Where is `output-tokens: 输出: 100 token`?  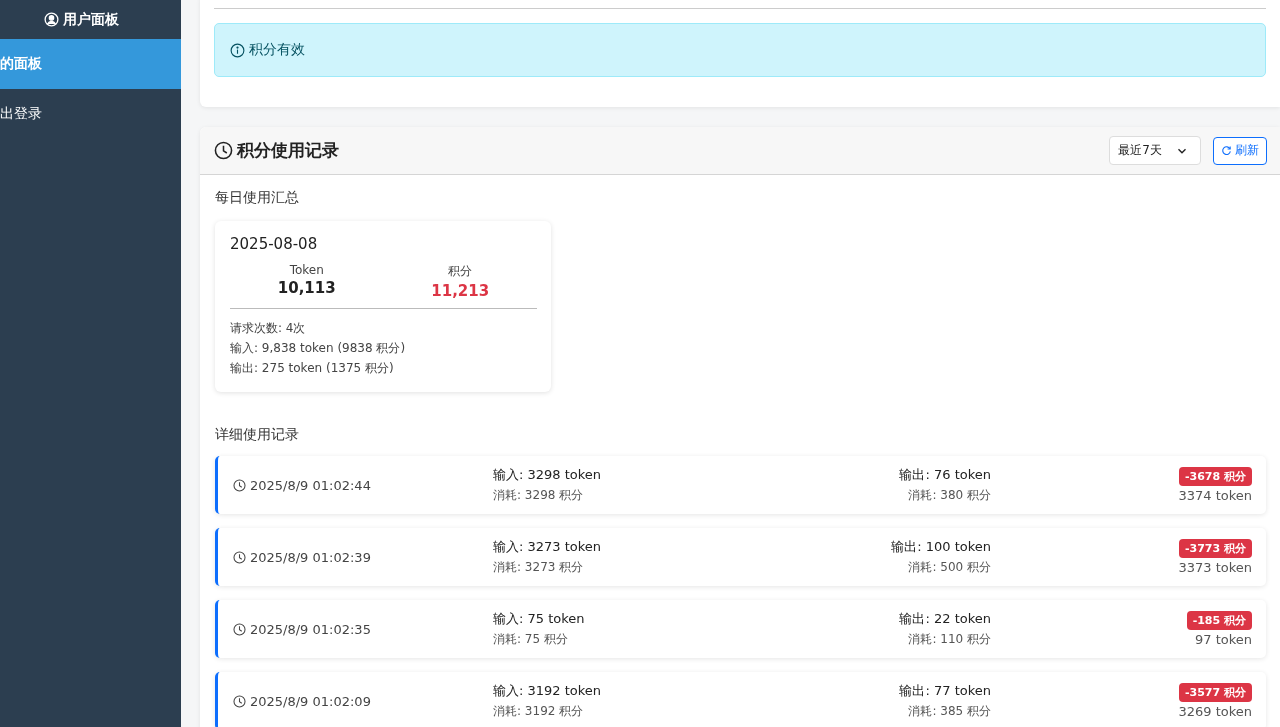
output-tokens: 输出: 100 token is located at coordinates (941, 547).